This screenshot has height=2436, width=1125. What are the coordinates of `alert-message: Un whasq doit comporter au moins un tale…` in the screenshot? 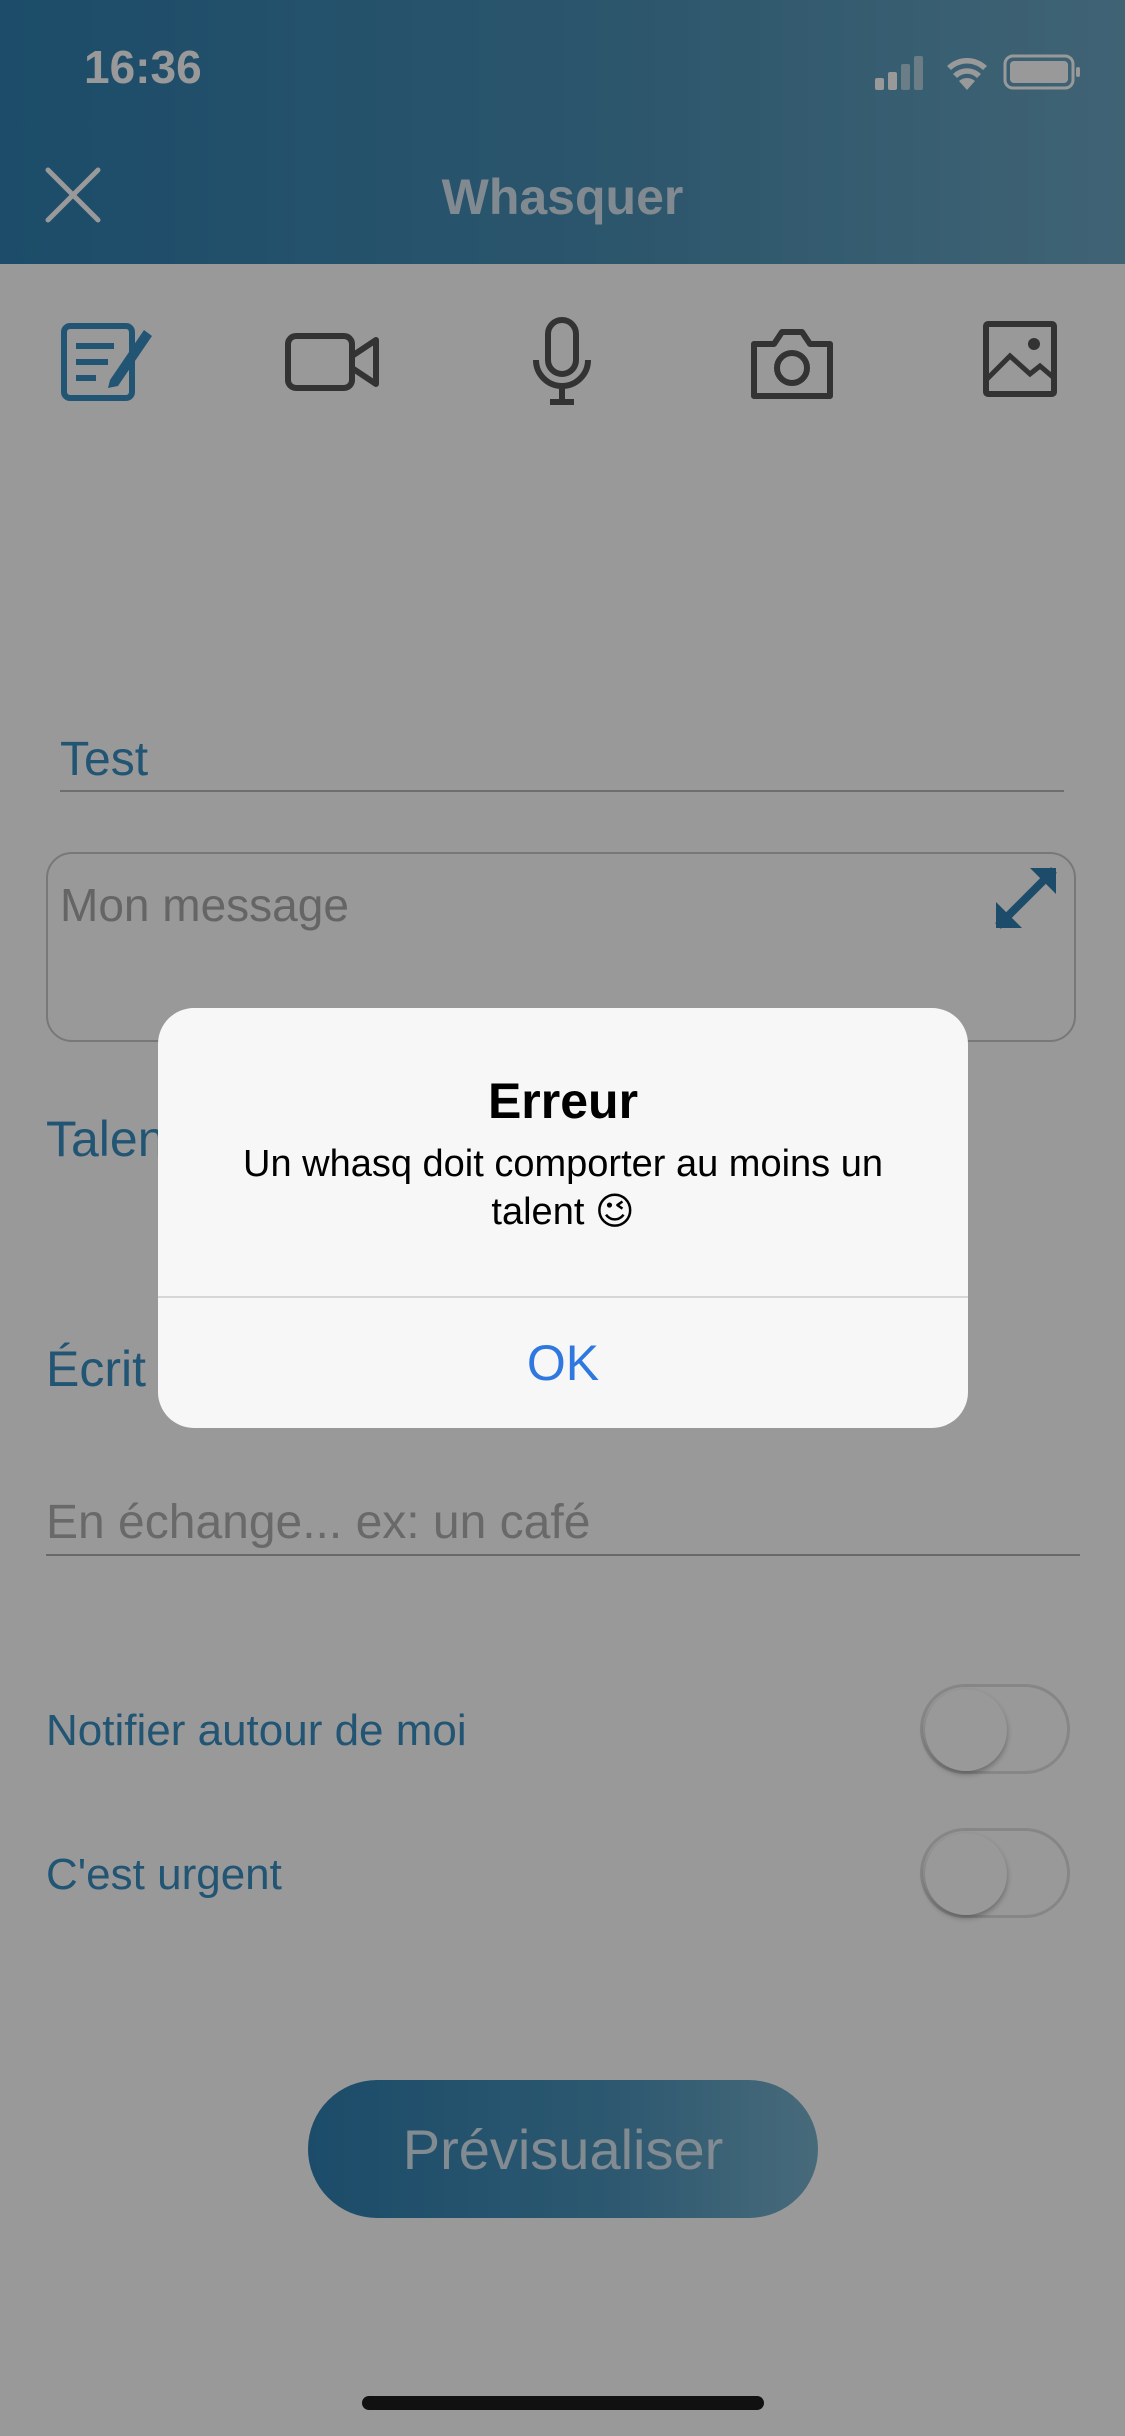 It's located at (563, 1188).